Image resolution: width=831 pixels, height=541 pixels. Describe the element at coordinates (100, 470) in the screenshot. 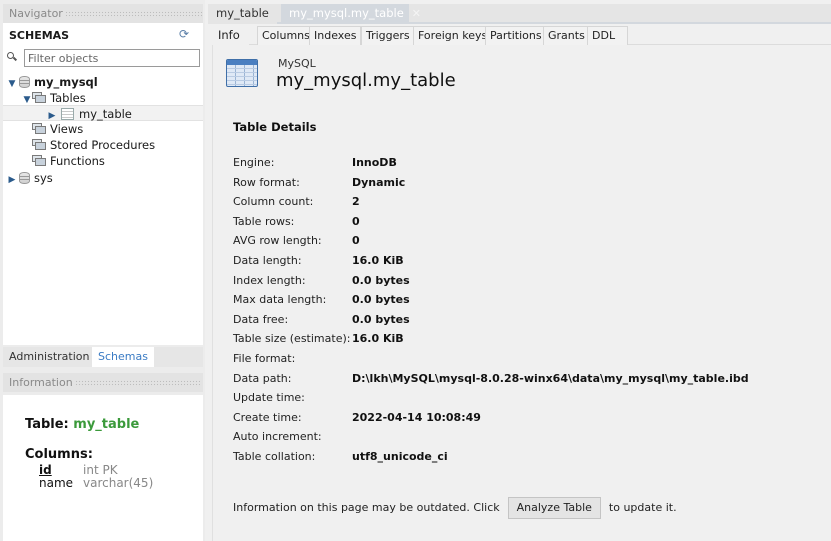

I see `column-type: int PK` at that location.